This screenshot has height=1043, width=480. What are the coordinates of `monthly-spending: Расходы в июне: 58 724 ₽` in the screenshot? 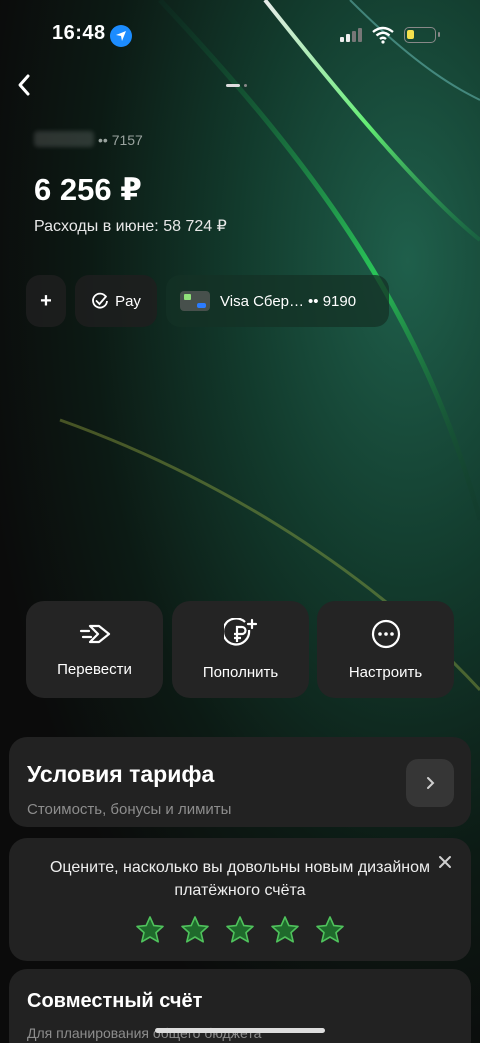 It's located at (130, 226).